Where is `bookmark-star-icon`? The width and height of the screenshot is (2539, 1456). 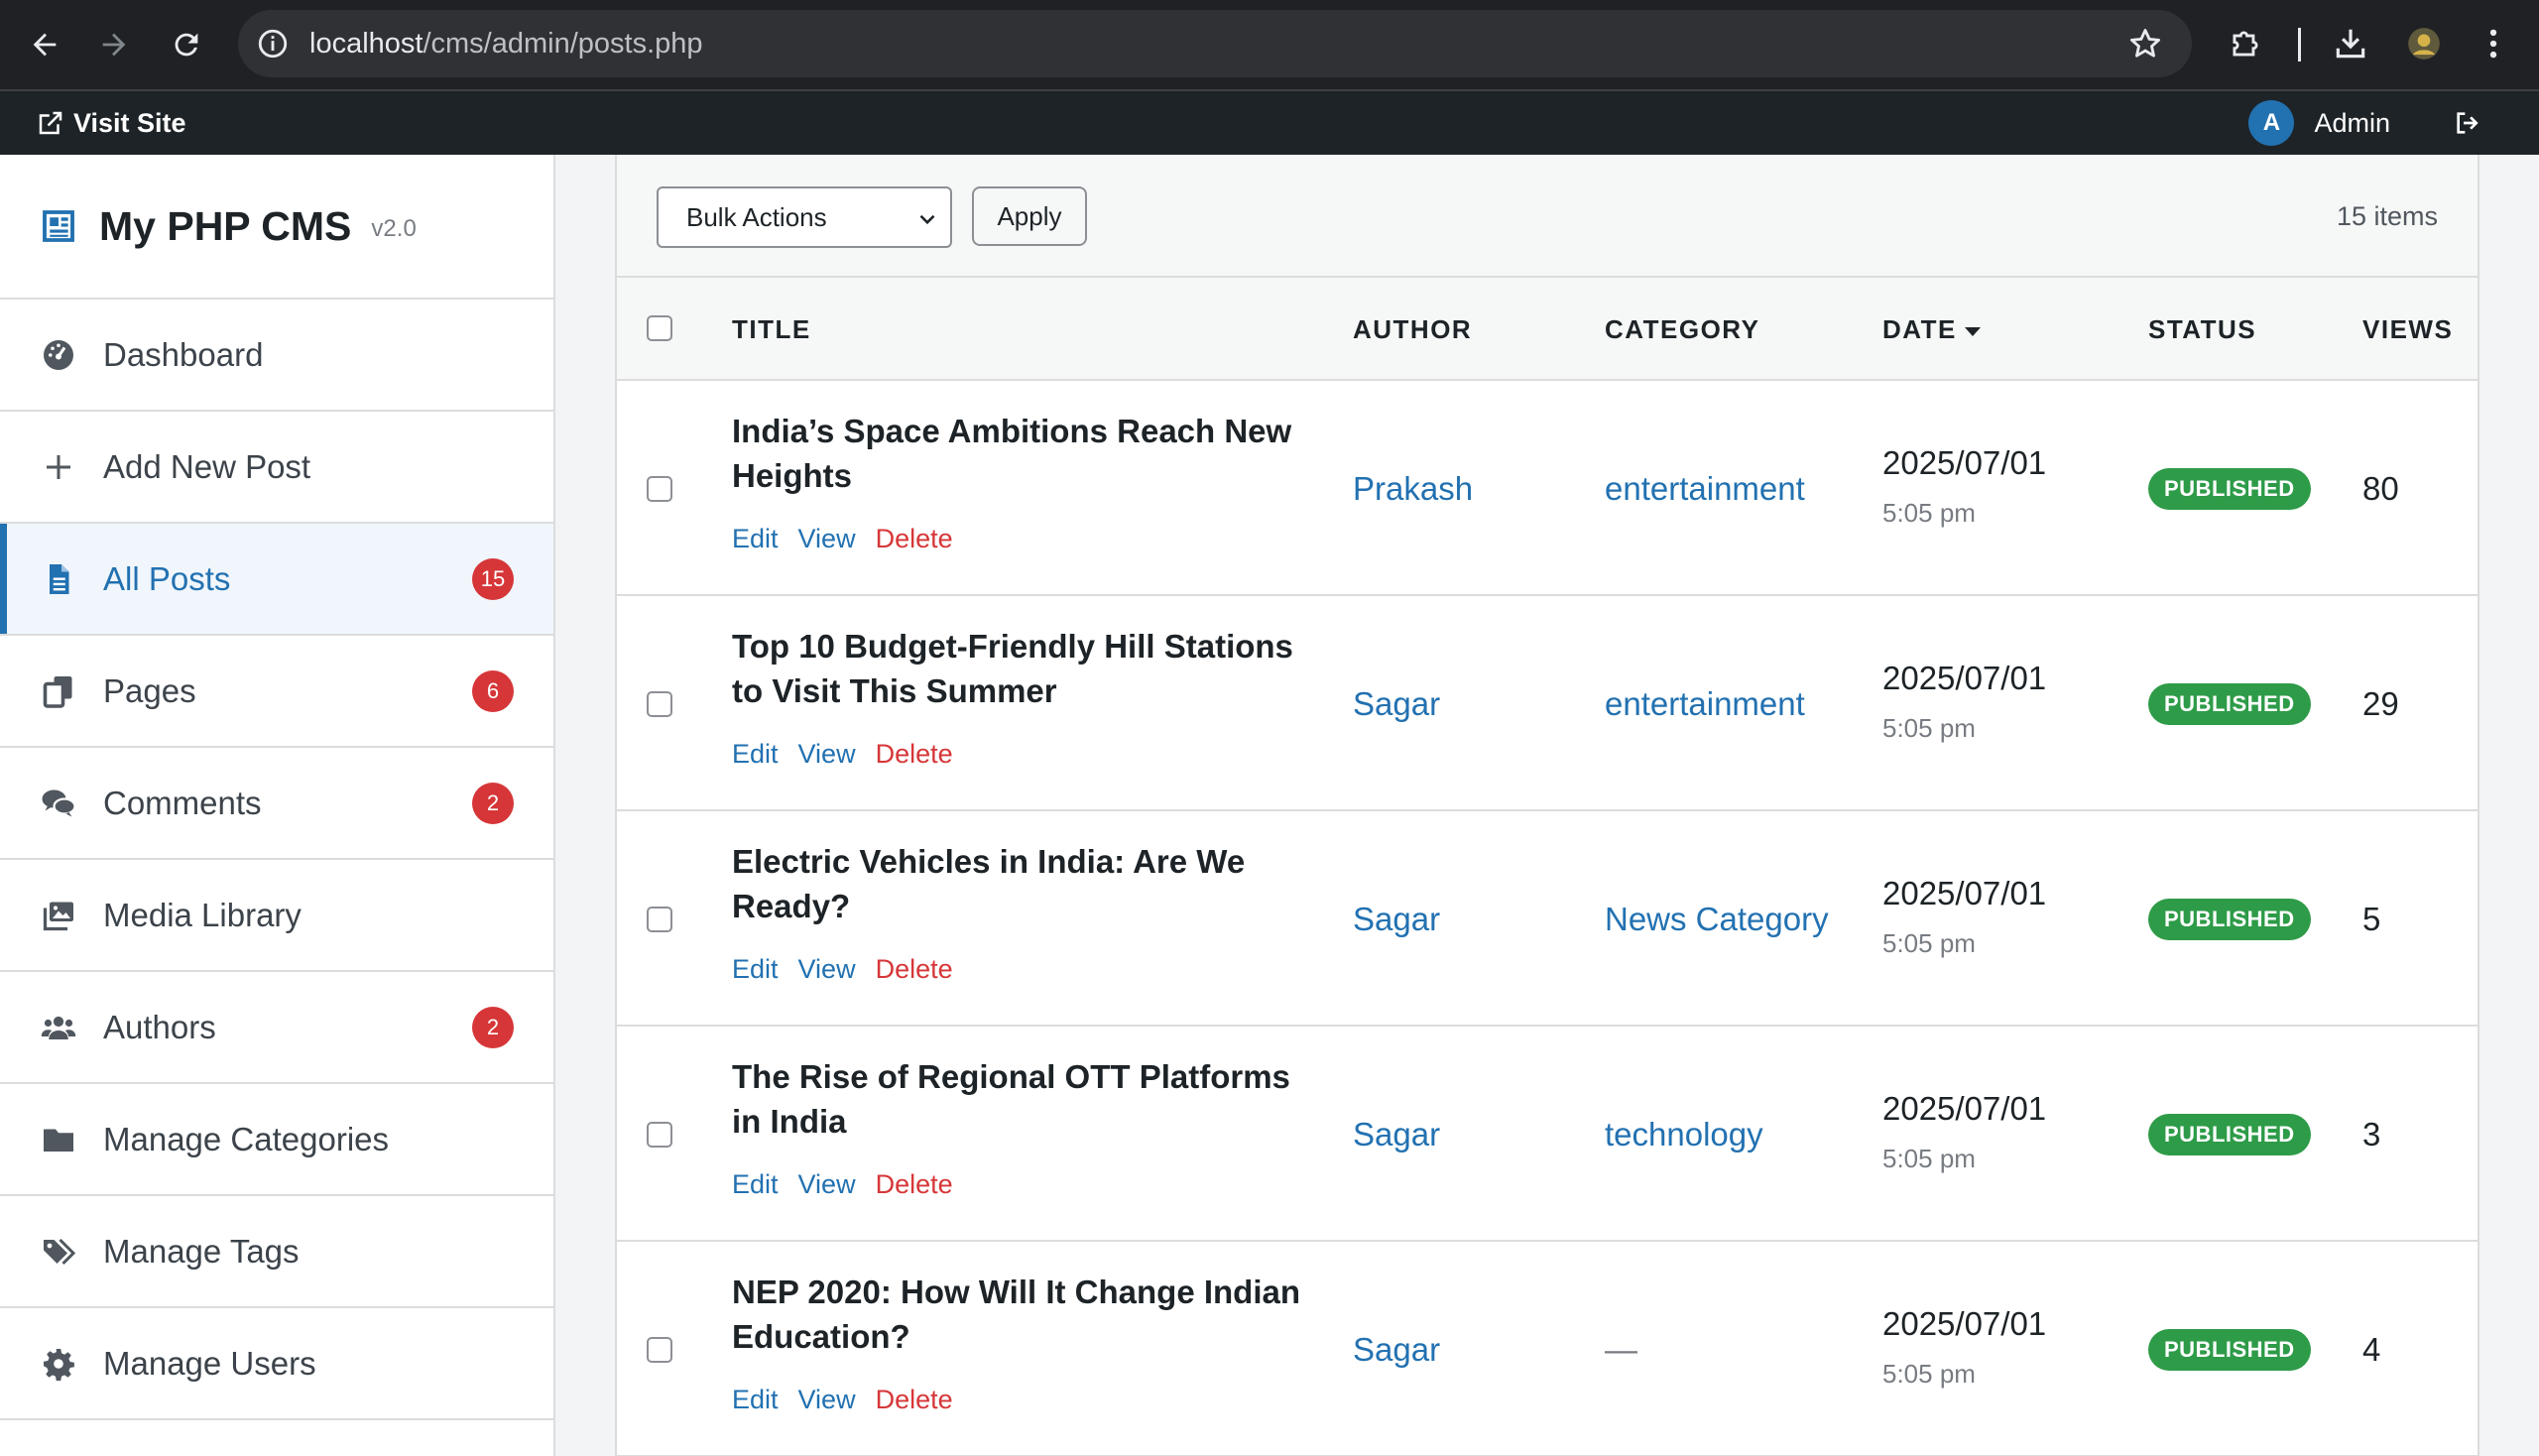 bookmark-star-icon is located at coordinates (2145, 43).